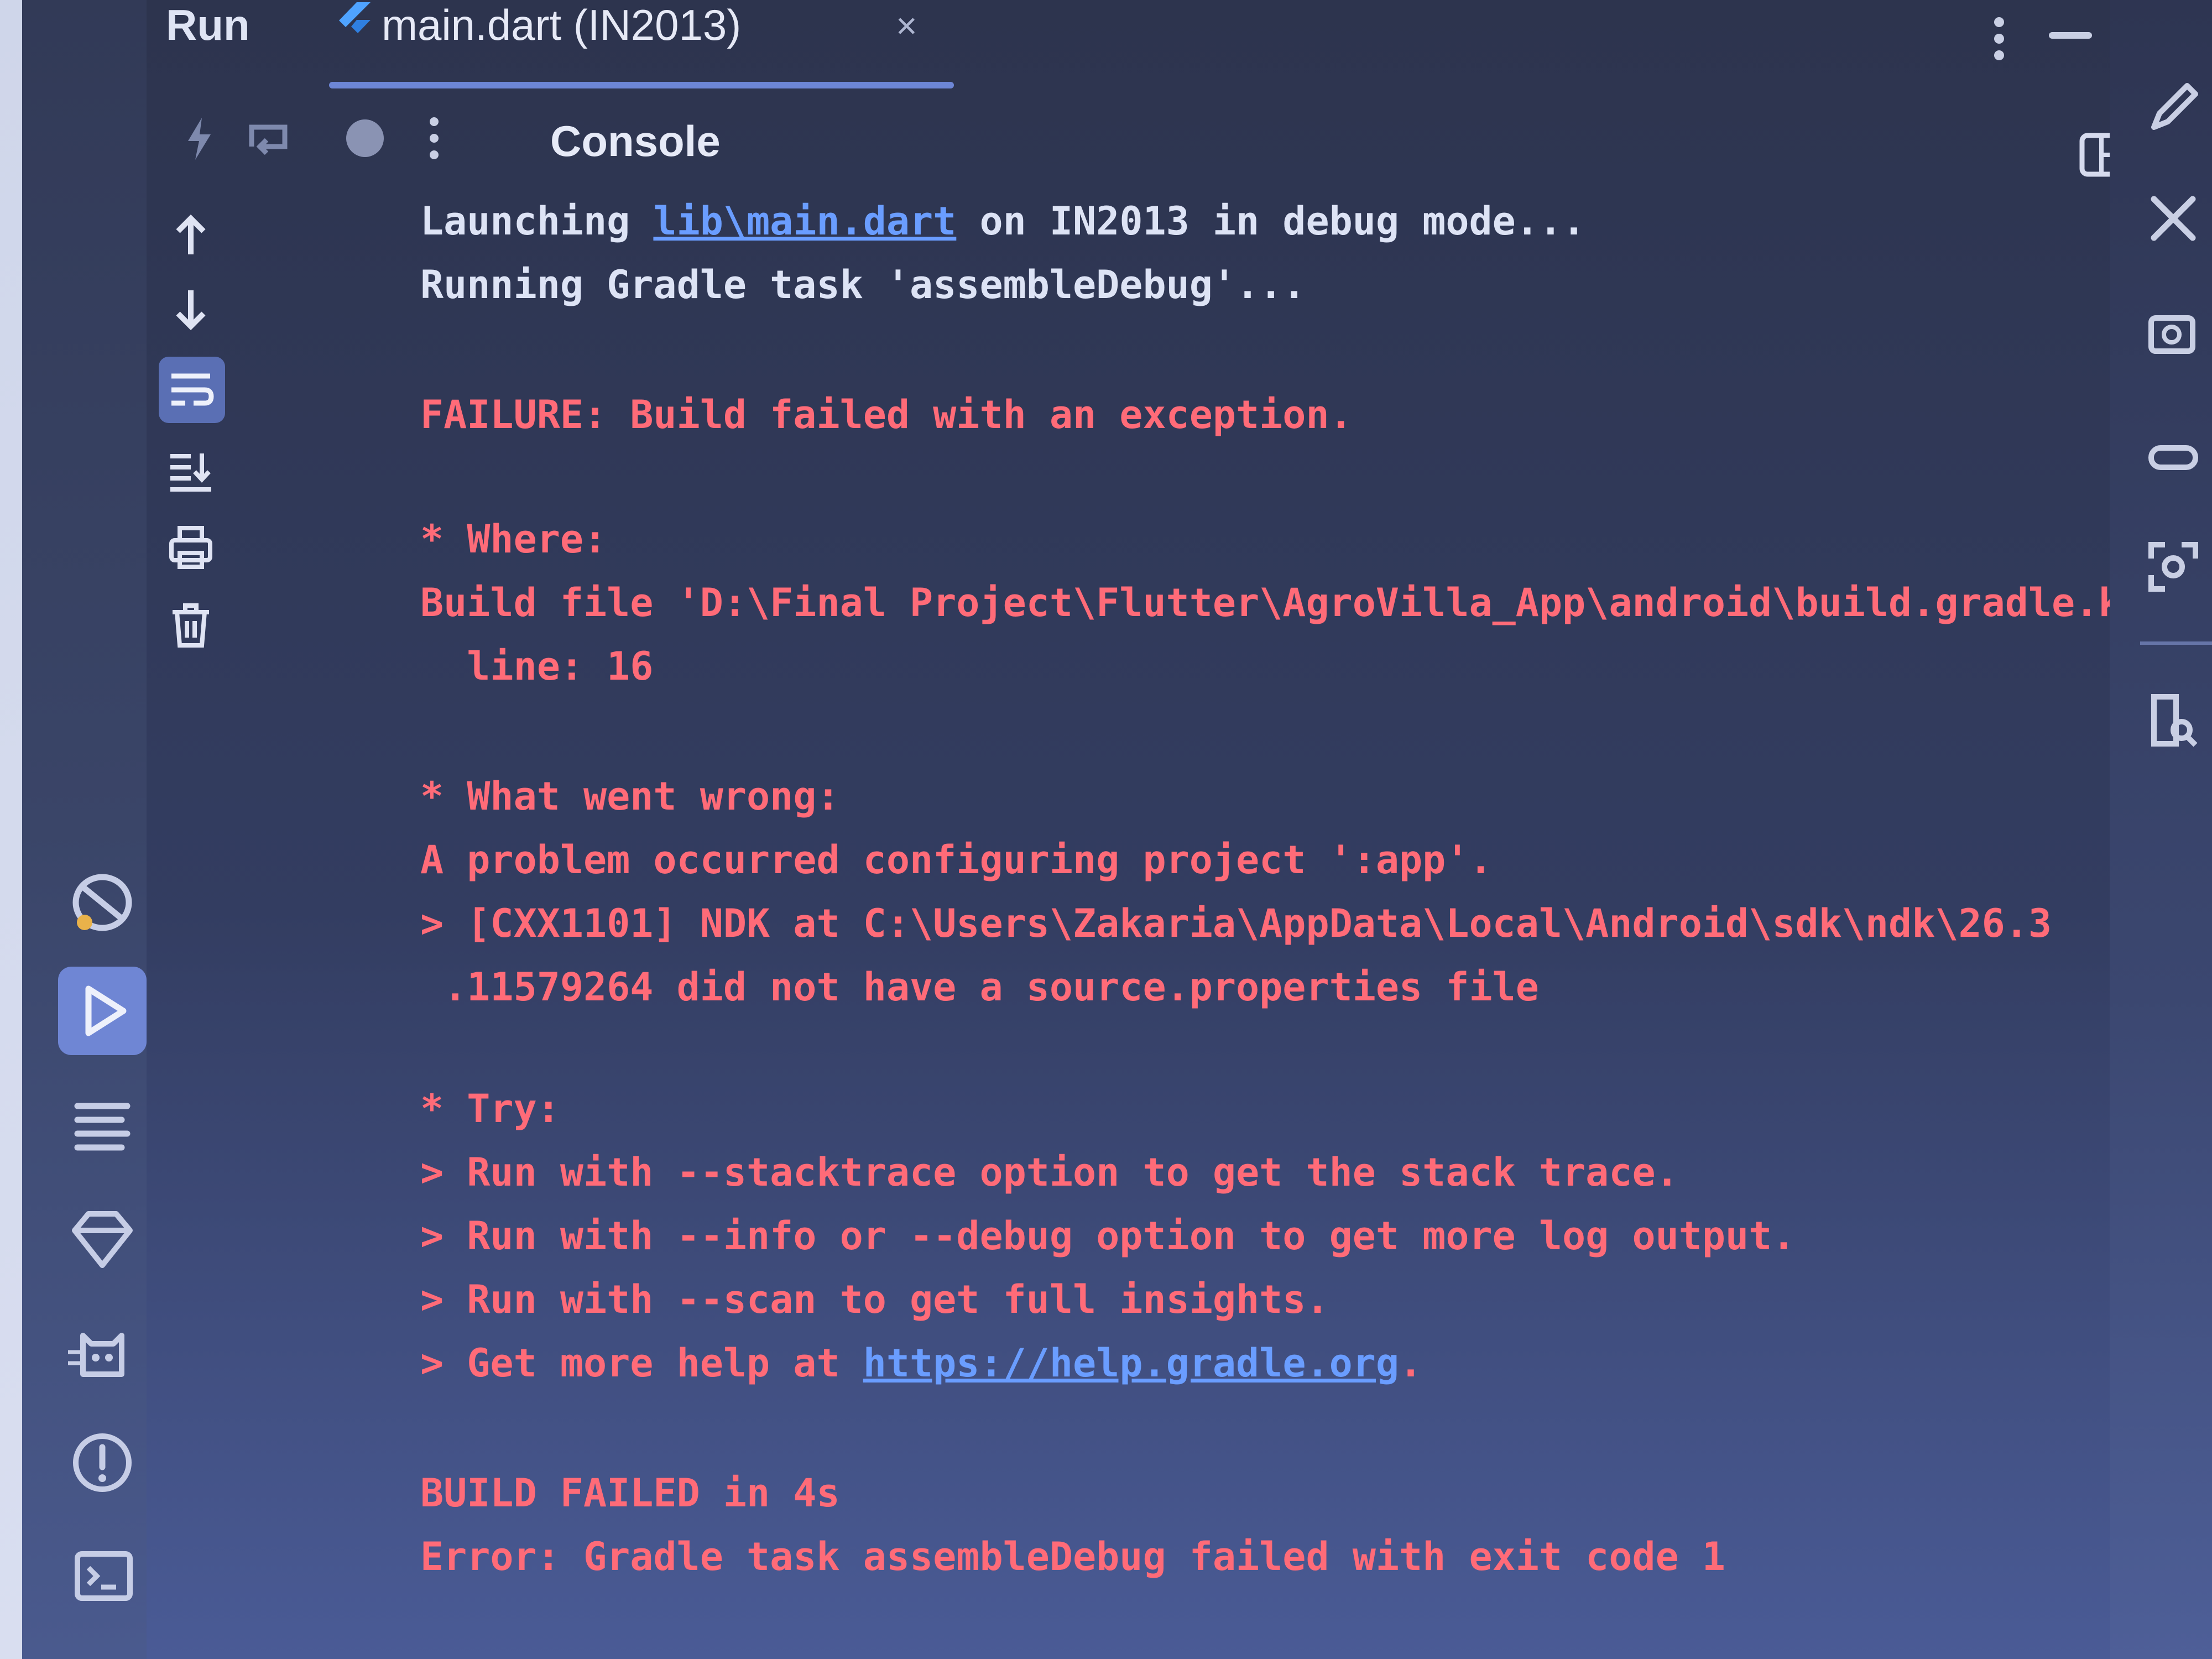  Describe the element at coordinates (490, 1108) in the screenshot. I see `console-line: * Try:` at that location.